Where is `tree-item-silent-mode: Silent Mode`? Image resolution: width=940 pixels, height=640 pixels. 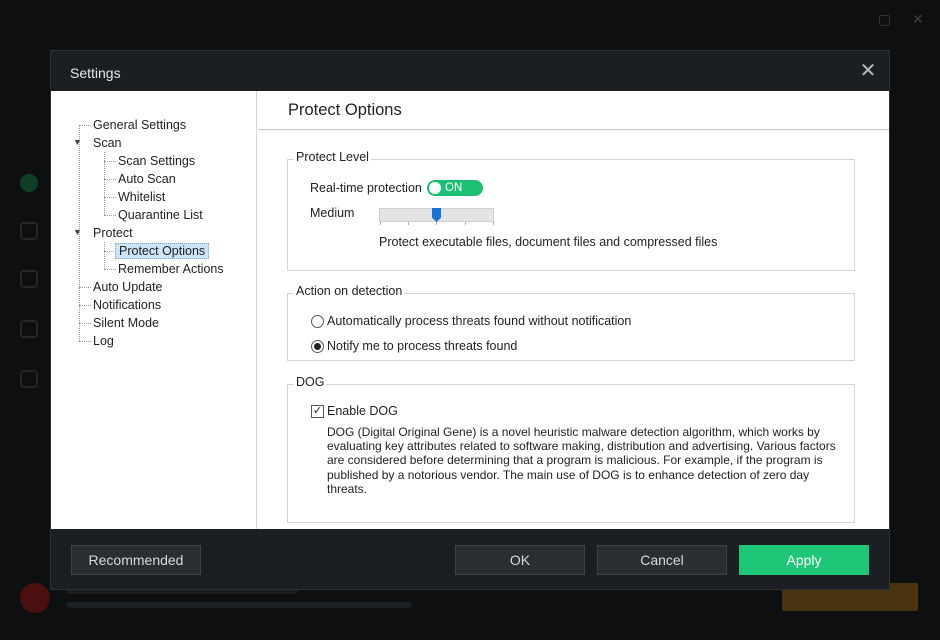 tree-item-silent-mode: Silent Mode is located at coordinates (126, 323).